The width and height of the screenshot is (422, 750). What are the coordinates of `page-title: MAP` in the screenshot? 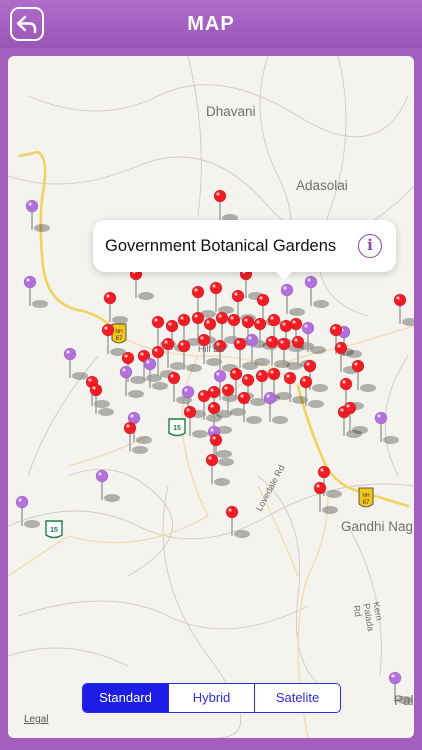 It's located at (211, 24).